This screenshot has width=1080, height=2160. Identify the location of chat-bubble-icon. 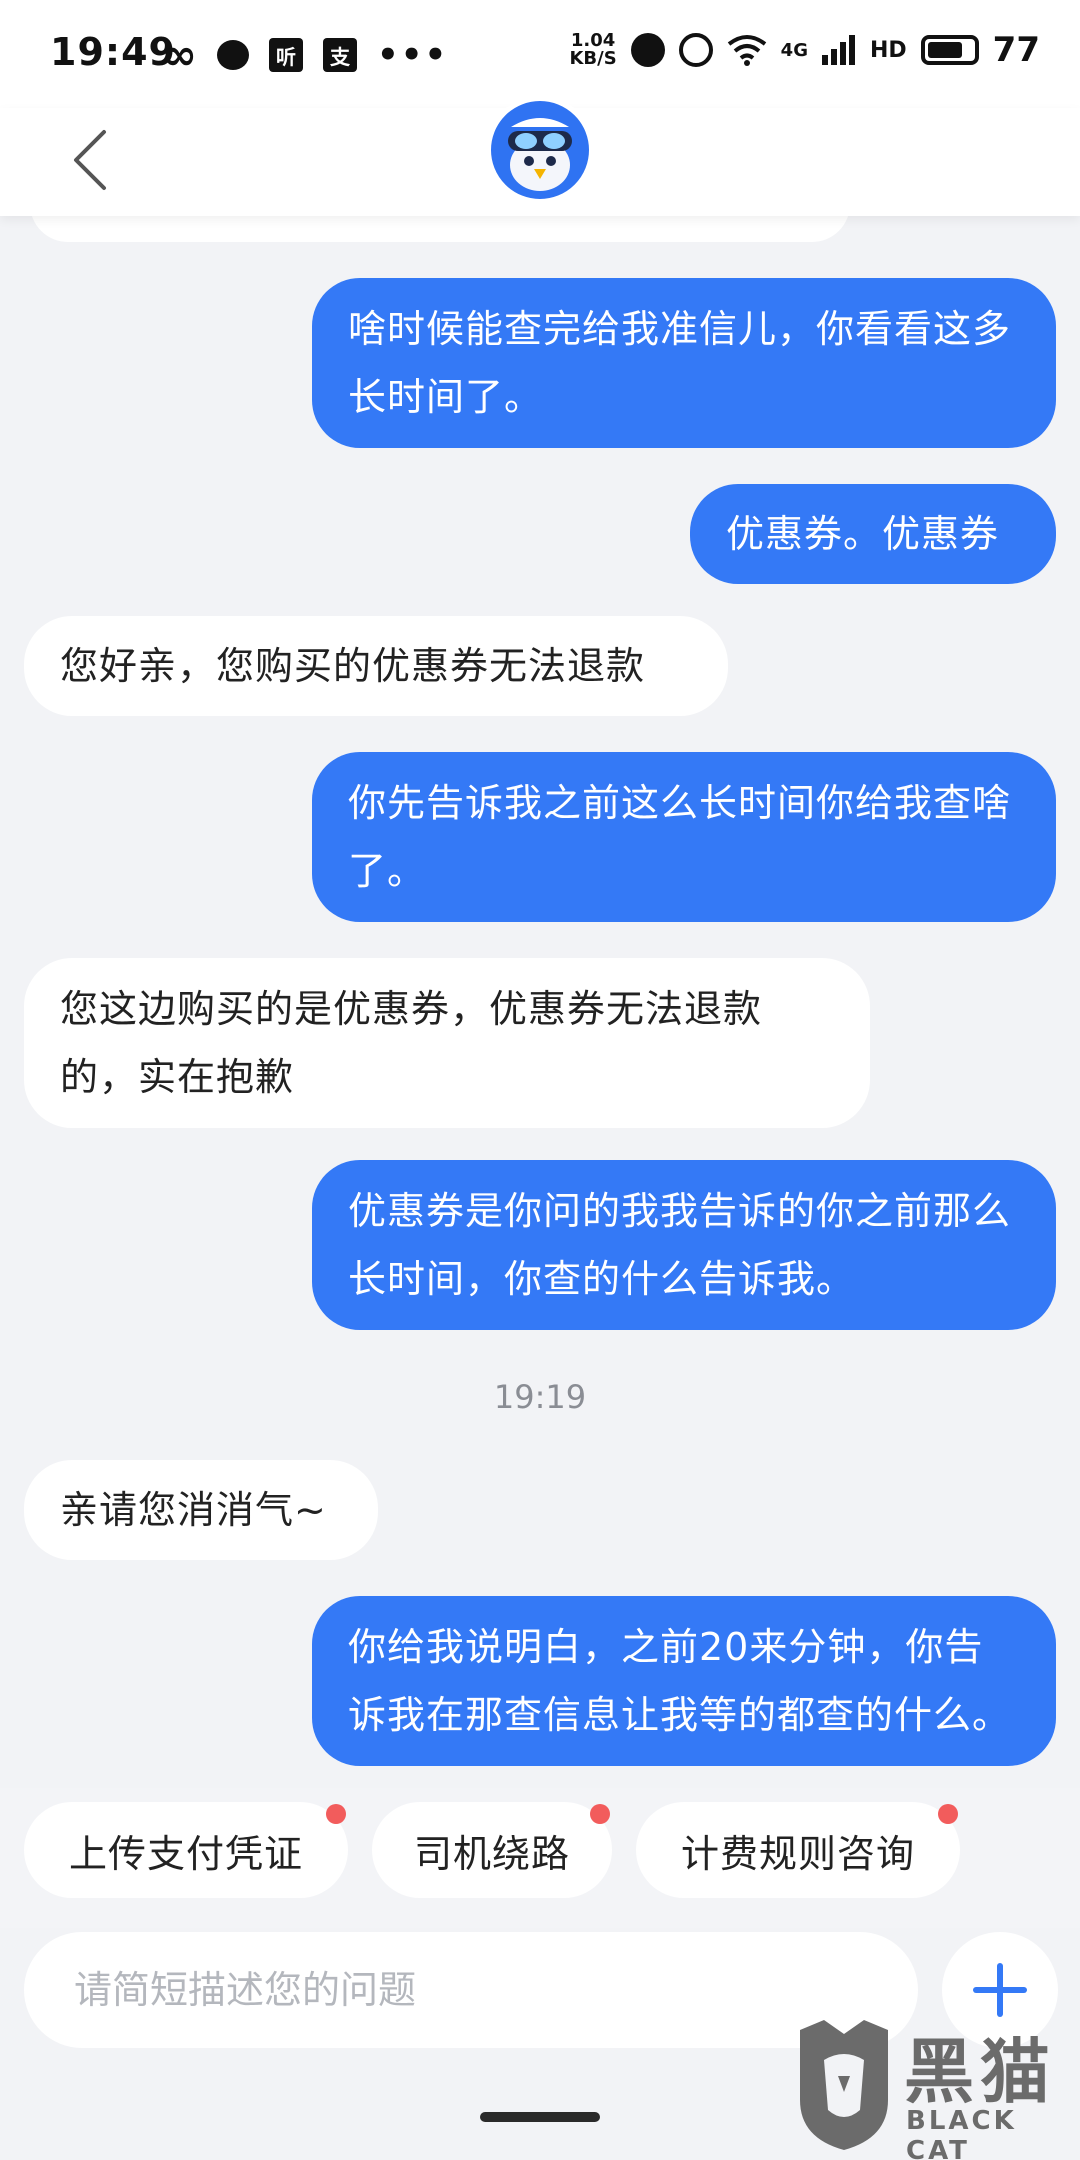
(233, 55).